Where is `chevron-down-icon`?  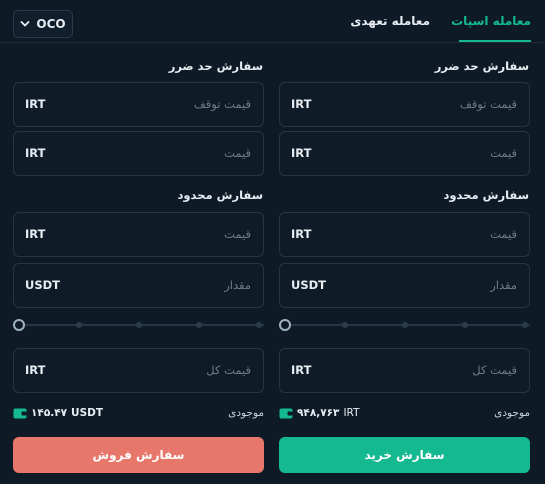
chevron-down-icon is located at coordinates (25, 24).